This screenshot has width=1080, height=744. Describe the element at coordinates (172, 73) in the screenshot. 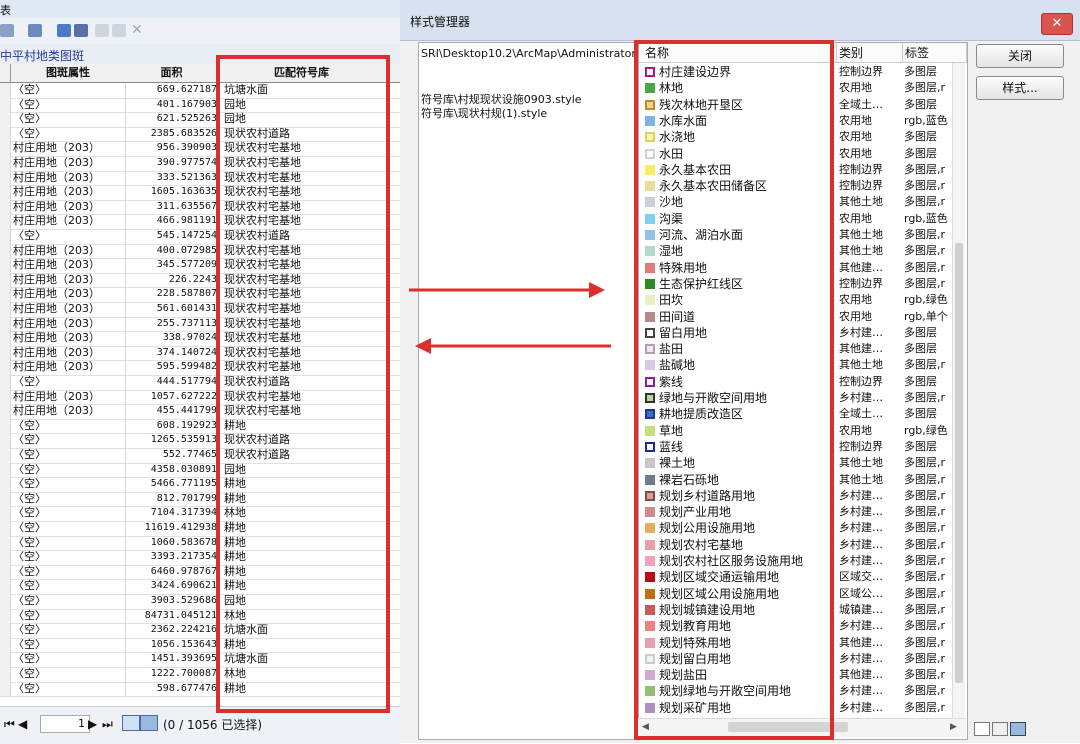

I see `column-header-area: 面积` at that location.